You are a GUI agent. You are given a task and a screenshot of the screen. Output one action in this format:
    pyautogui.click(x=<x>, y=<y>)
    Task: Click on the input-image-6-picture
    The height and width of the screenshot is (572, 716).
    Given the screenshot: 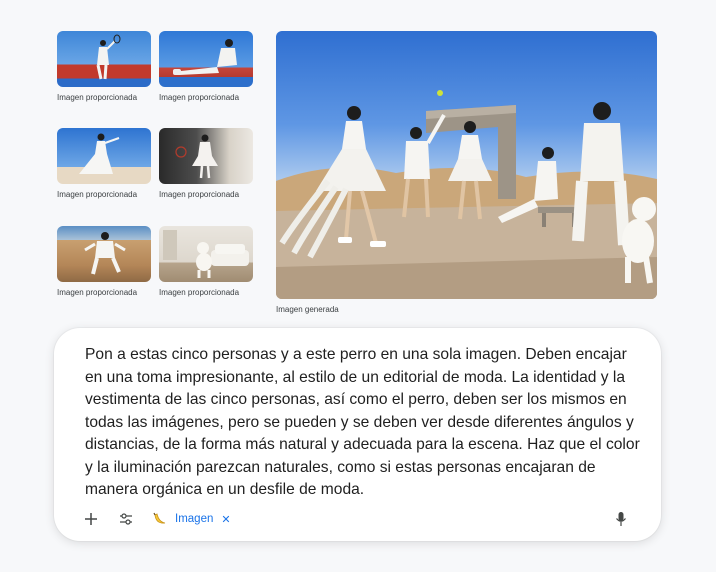 What is the action you would take?
    pyautogui.click(x=206, y=254)
    